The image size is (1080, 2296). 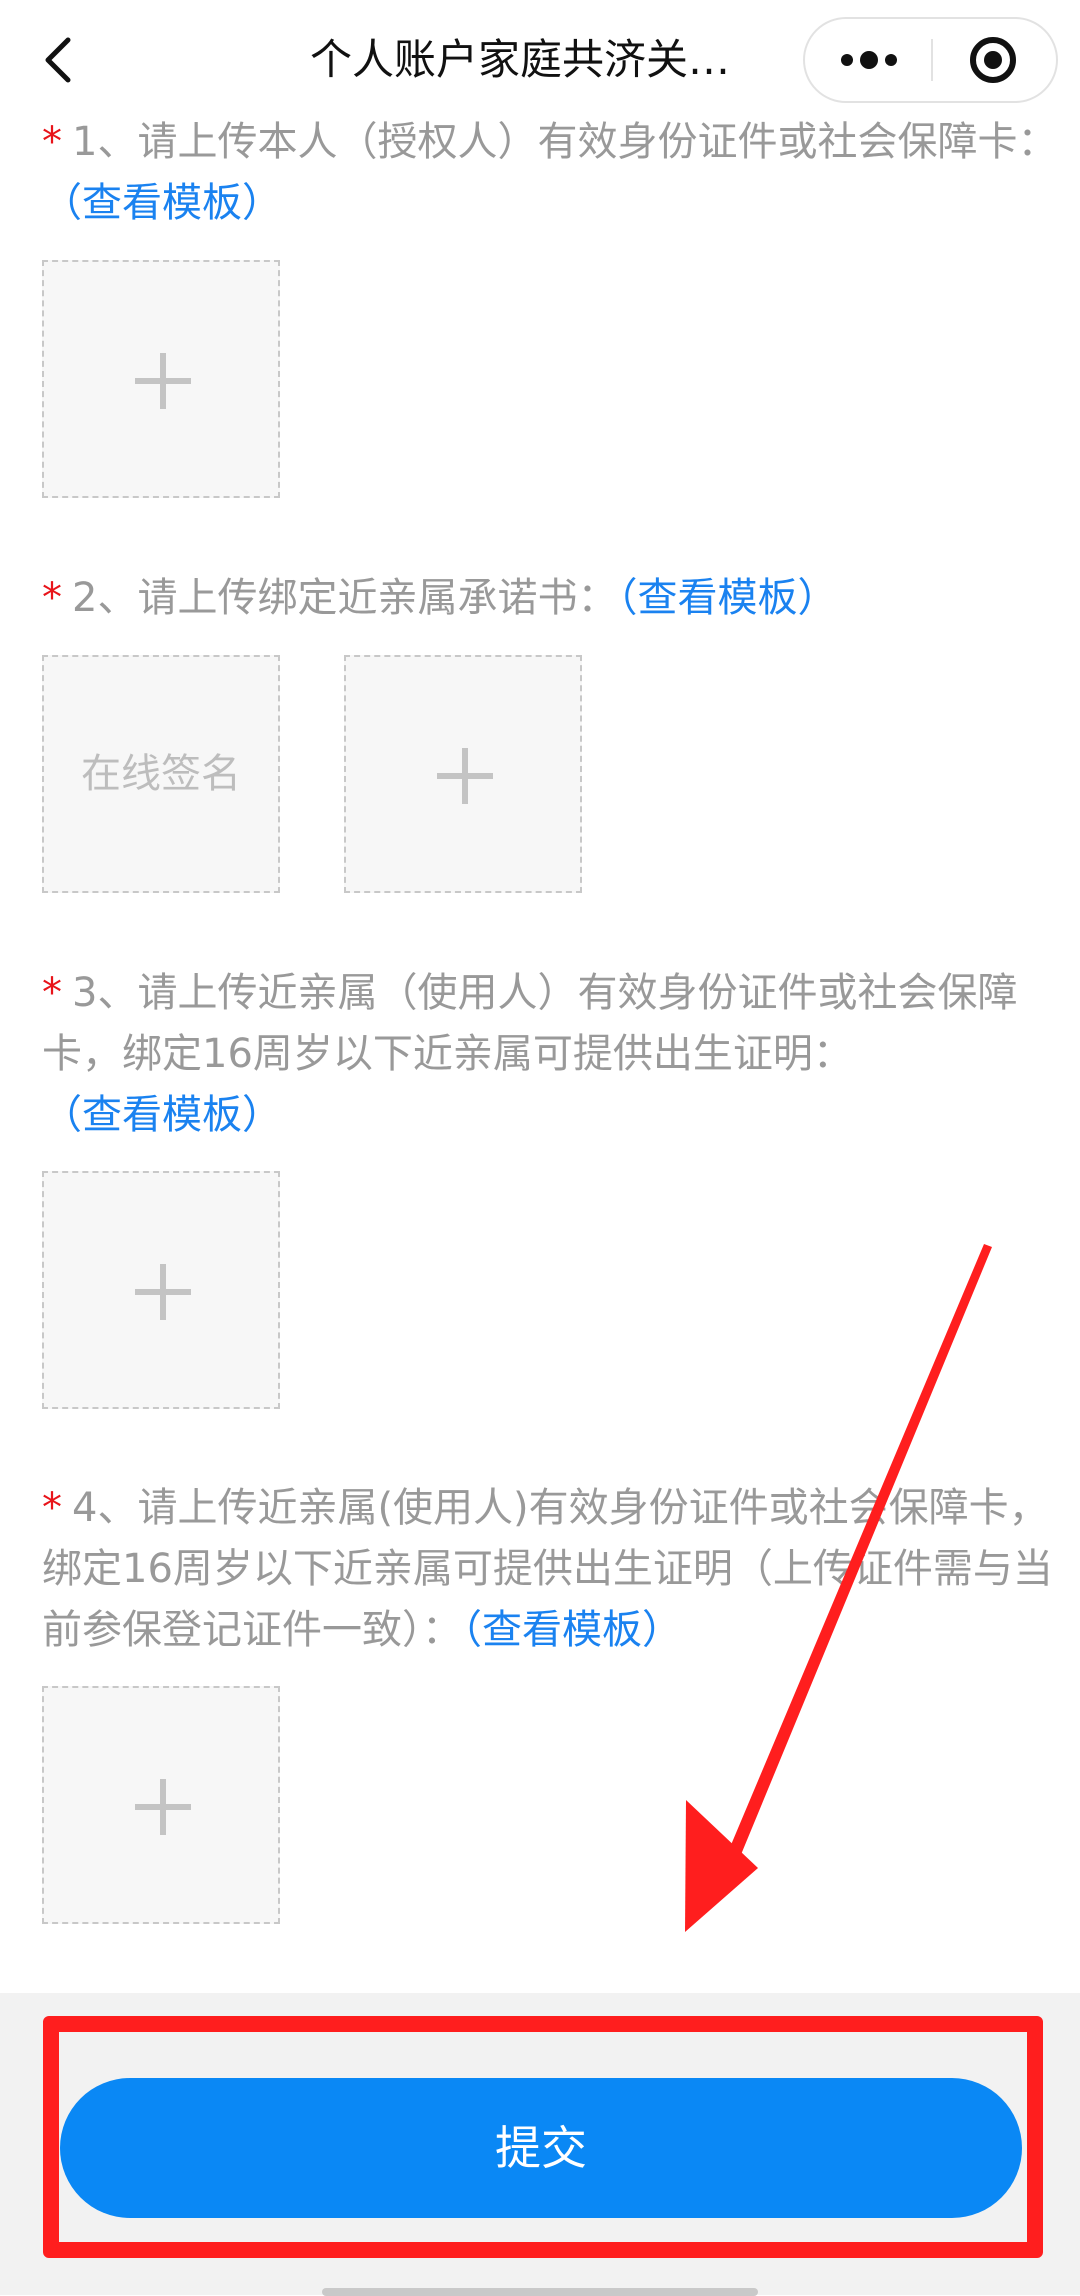 I want to click on annotation-highlight-box, so click(x=543, y=2137).